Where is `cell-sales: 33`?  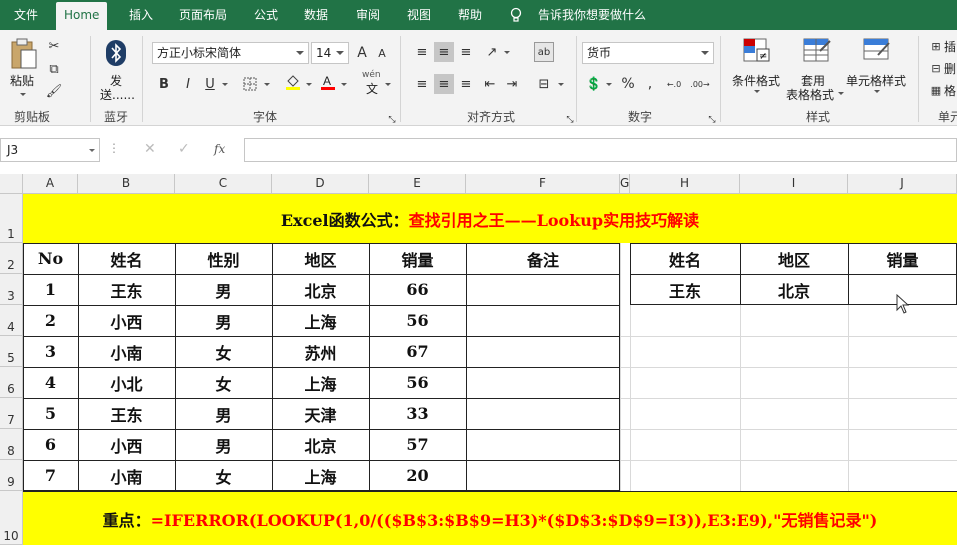
cell-sales: 33 is located at coordinates (417, 413).